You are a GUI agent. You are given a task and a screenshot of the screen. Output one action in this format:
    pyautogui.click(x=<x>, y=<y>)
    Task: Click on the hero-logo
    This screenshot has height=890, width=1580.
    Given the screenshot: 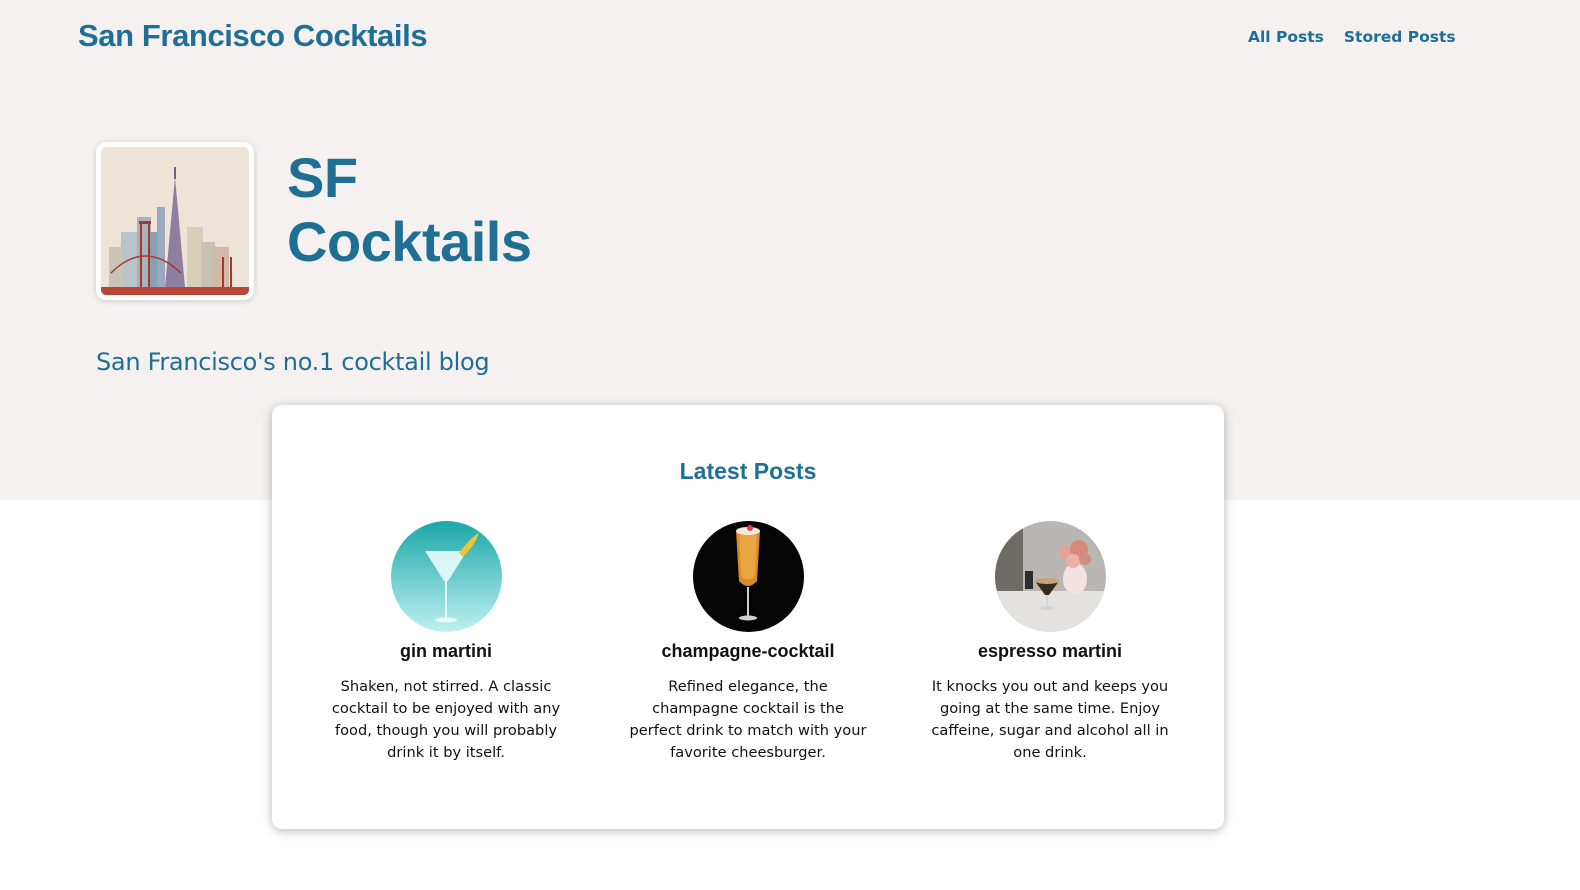 What is the action you would take?
    pyautogui.click(x=175, y=221)
    